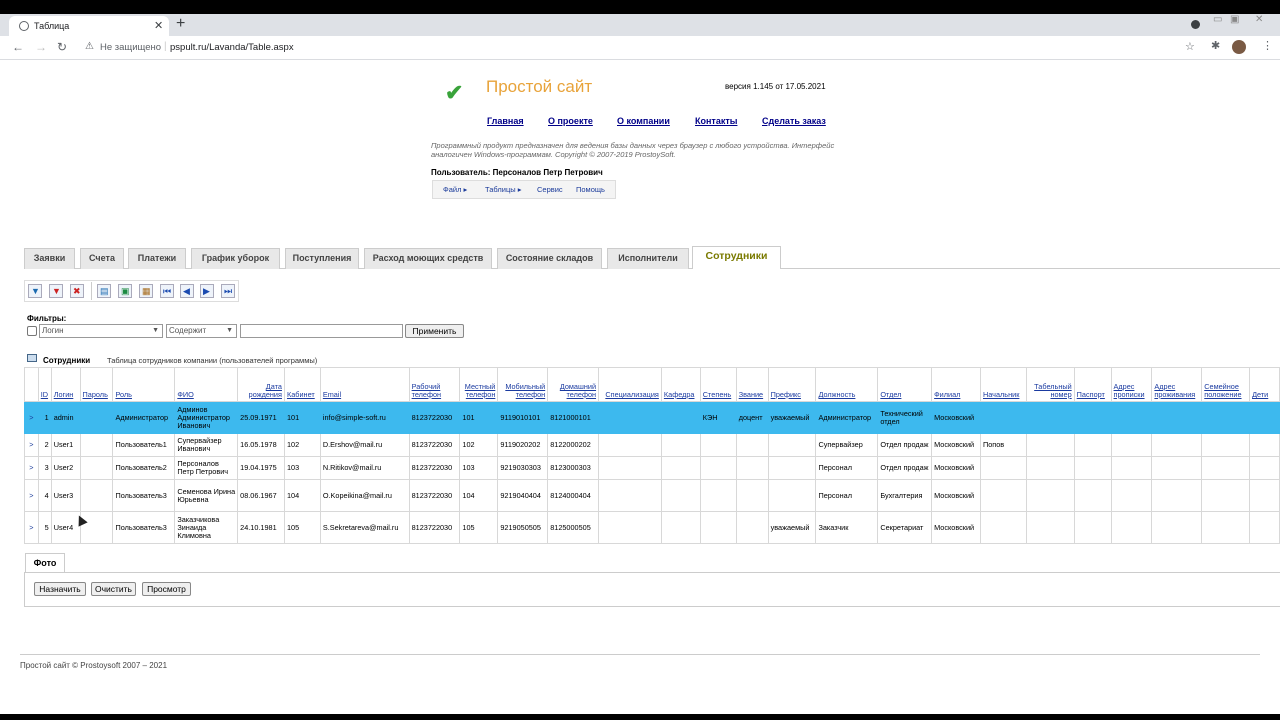 This screenshot has height=720, width=1280. Describe the element at coordinates (630, 384) in the screenshot. I see `column-header: Специализация` at that location.